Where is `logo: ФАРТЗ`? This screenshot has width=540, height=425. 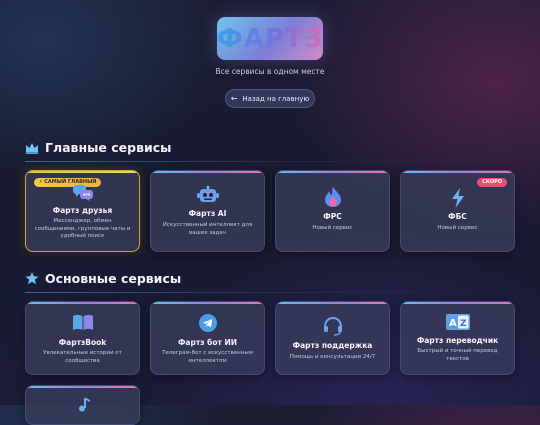
logo: ФАРТЗ is located at coordinates (270, 38).